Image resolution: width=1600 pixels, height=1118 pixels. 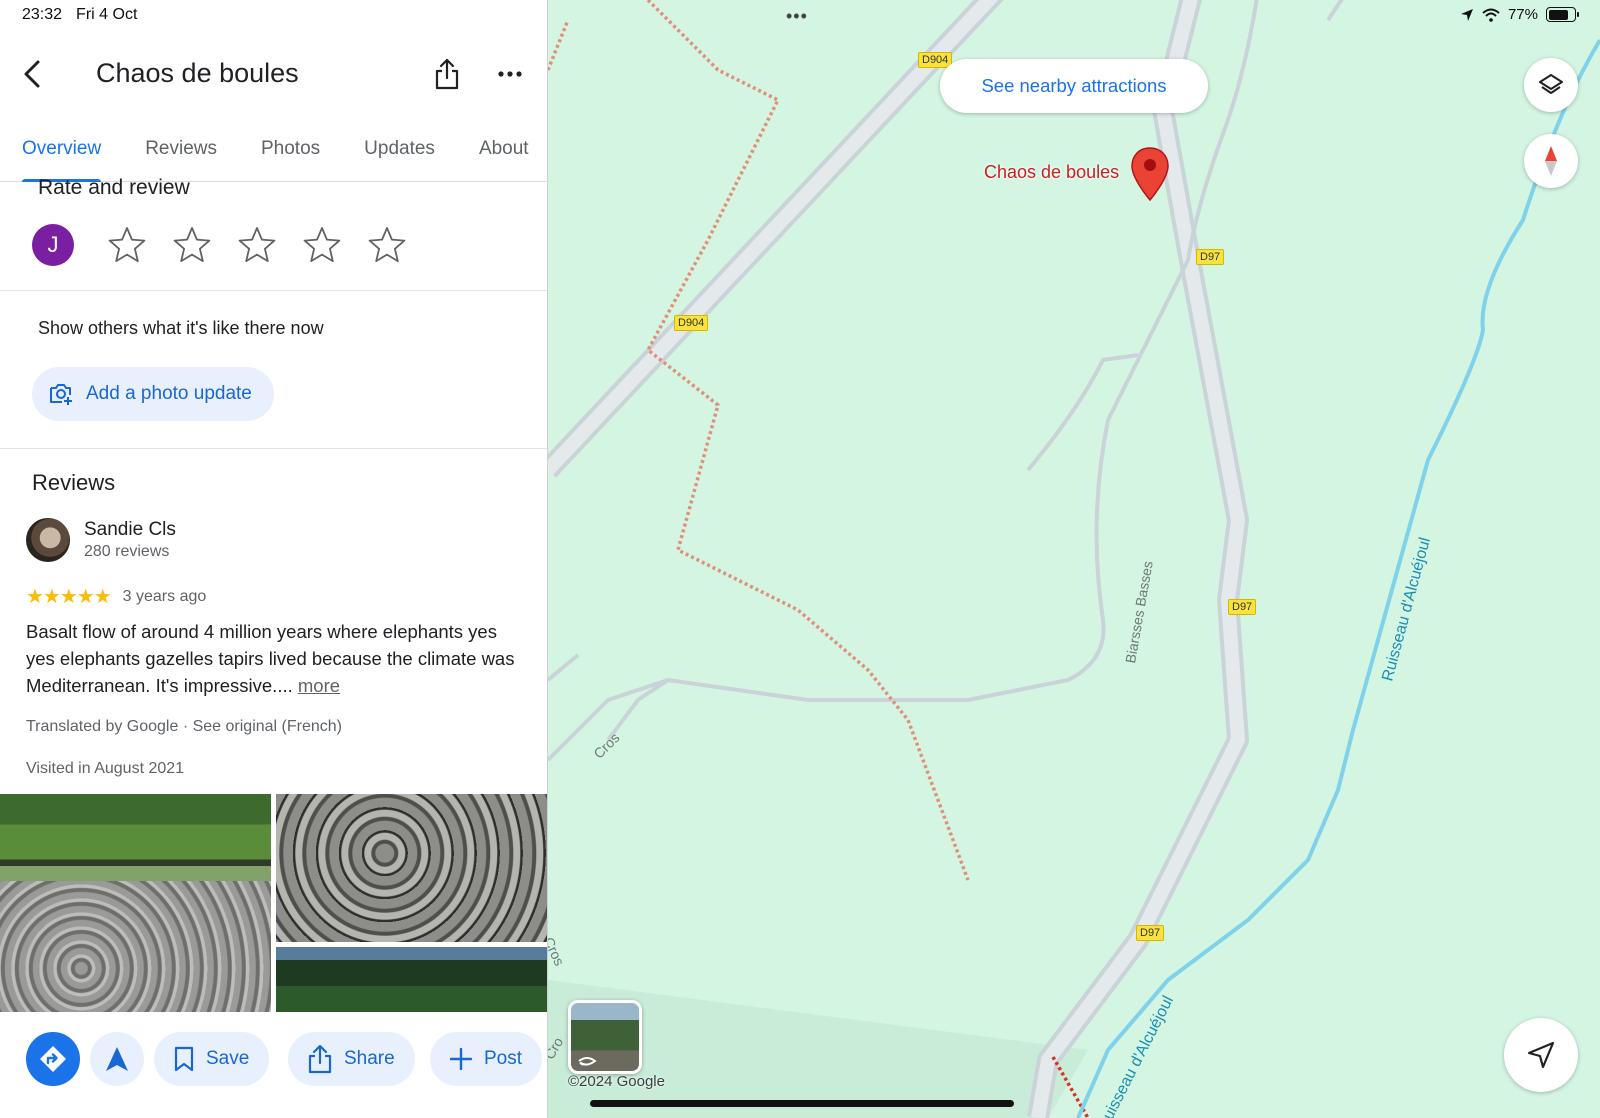 What do you see at coordinates (267, 726) in the screenshot?
I see `see-original-link: See original (French)` at bounding box center [267, 726].